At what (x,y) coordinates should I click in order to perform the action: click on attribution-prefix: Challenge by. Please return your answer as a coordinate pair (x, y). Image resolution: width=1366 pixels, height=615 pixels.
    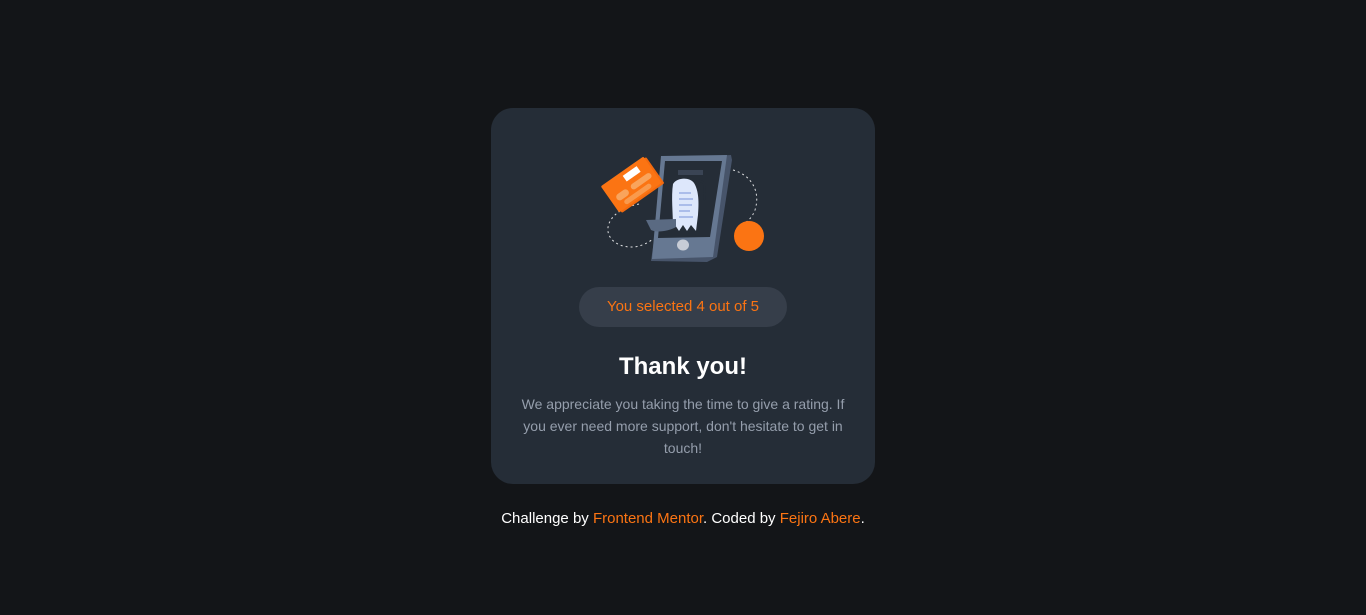
    Looking at the image, I should click on (547, 518).